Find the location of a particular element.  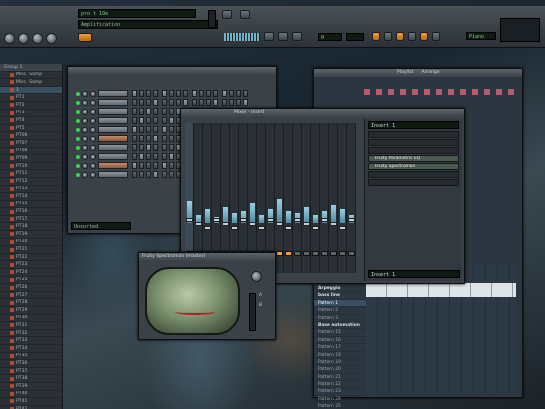

browser-item: PT33 is located at coordinates (31, 341).